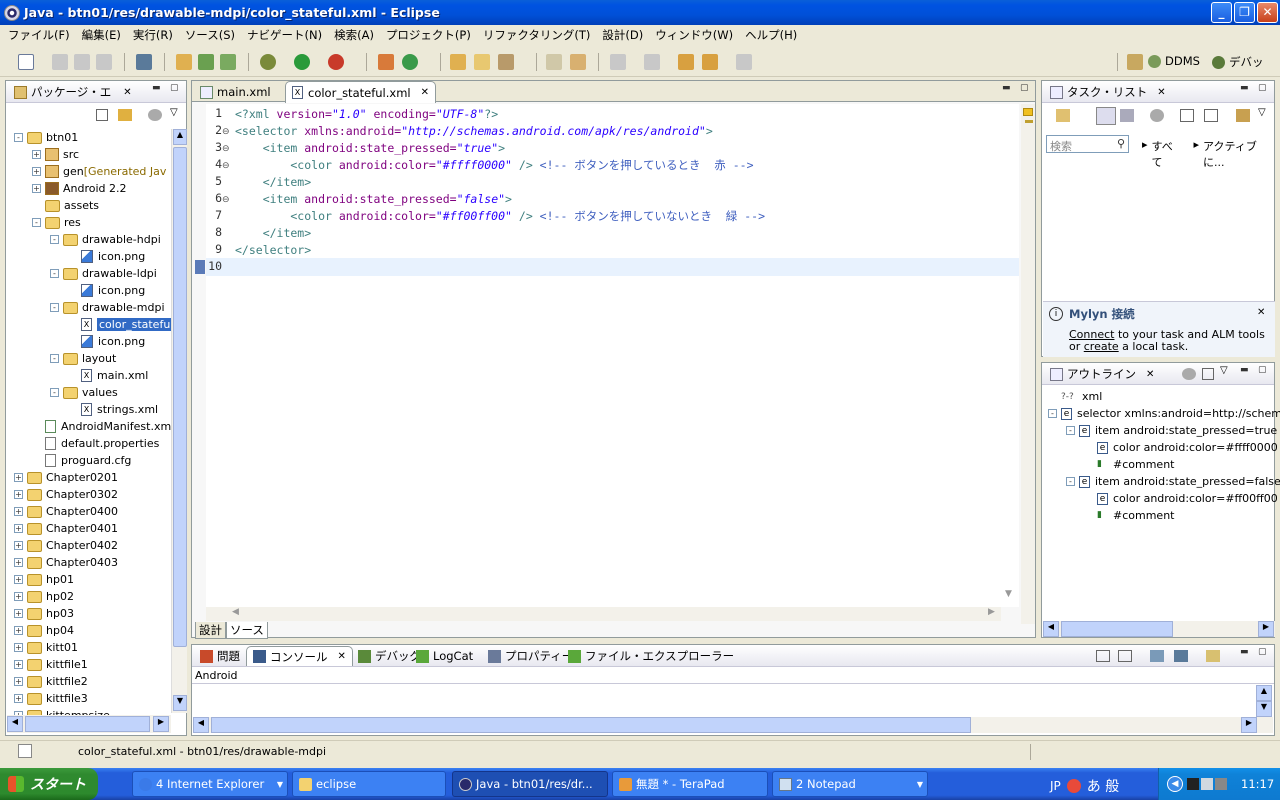  Describe the element at coordinates (120, 324) in the screenshot. I see `tree-item: Xcolor_statefu` at that location.